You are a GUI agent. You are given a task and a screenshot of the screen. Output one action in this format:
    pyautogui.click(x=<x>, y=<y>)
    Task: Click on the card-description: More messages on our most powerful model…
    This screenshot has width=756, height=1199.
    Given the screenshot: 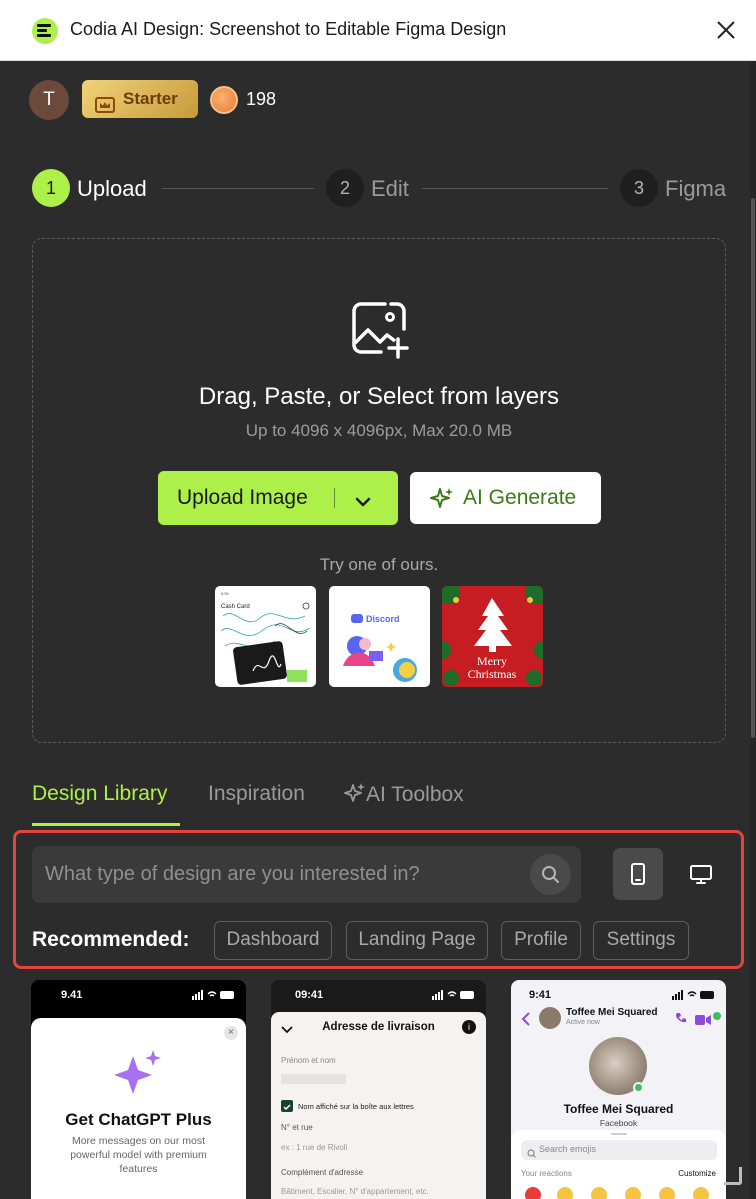 What is the action you would take?
    pyautogui.click(x=138, y=1155)
    